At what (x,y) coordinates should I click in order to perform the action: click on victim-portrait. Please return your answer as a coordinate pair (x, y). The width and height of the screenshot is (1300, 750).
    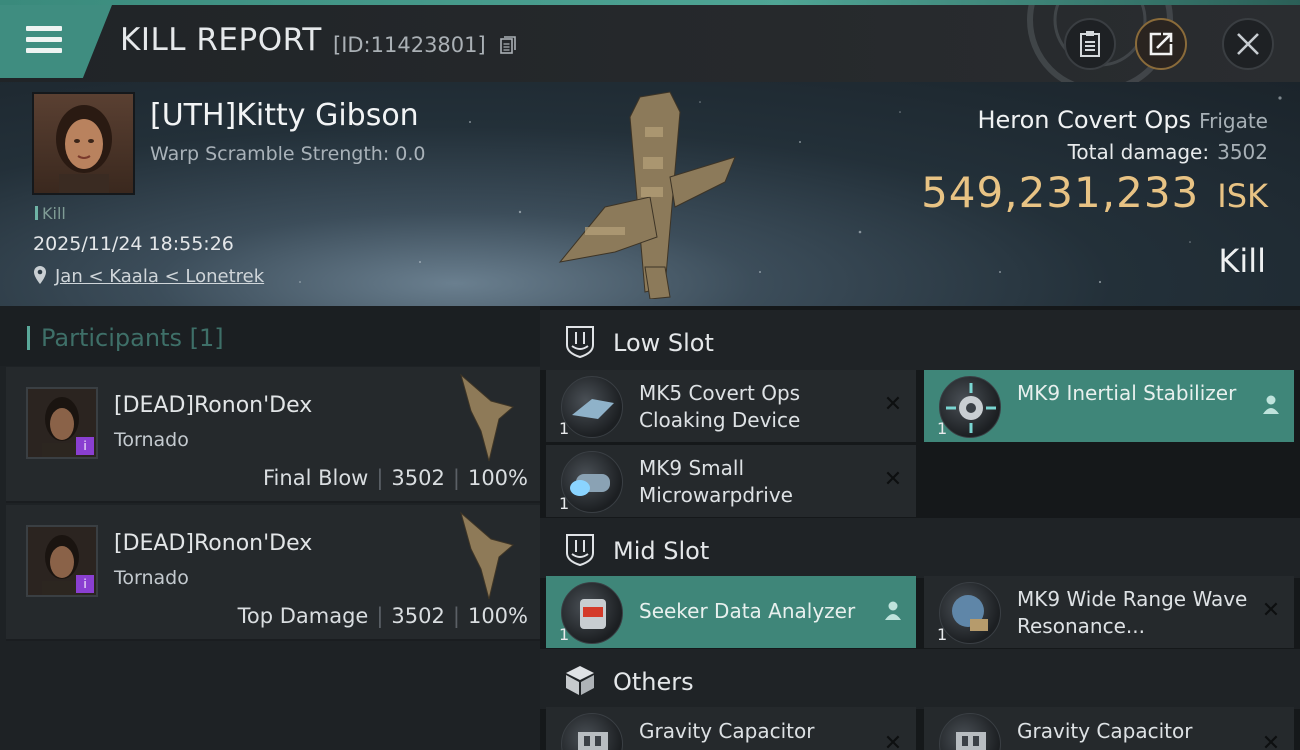
    Looking at the image, I should click on (83, 143).